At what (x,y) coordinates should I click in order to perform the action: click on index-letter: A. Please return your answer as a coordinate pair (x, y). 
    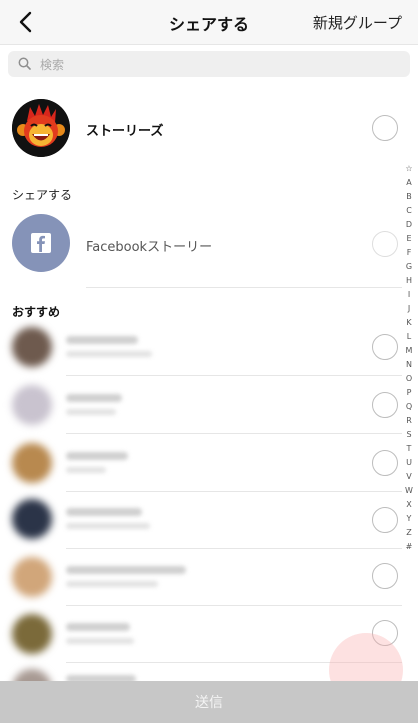
    Looking at the image, I should click on (409, 183).